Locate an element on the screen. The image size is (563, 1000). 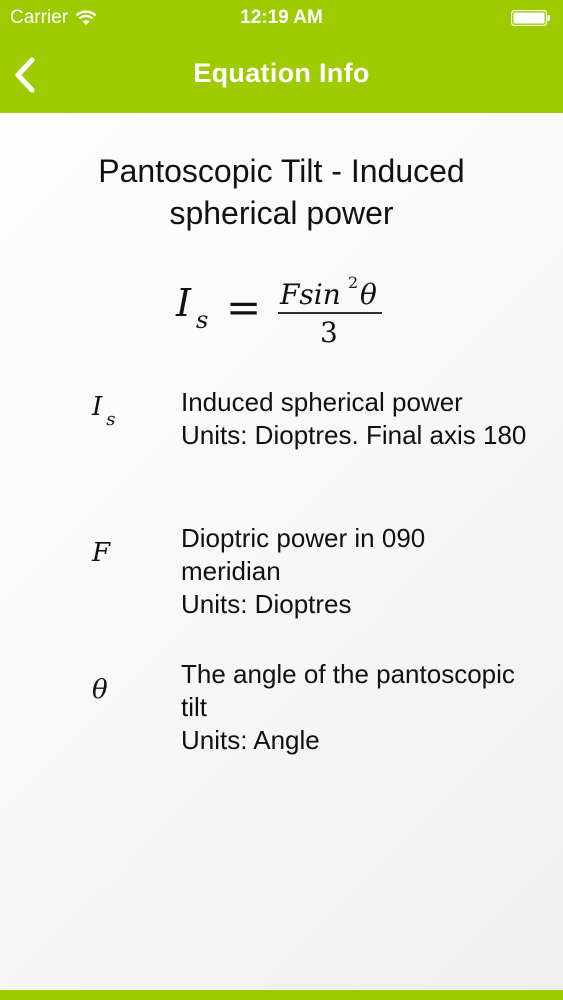
navigation-bar: Equation Info is located at coordinates (281, 74).